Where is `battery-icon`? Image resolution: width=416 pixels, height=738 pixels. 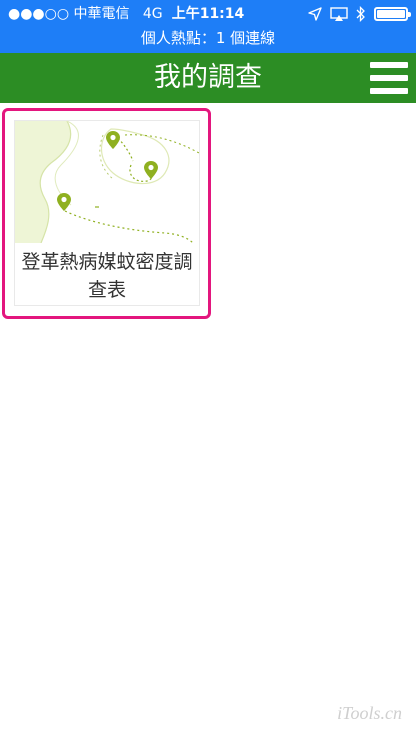 battery-icon is located at coordinates (392, 14).